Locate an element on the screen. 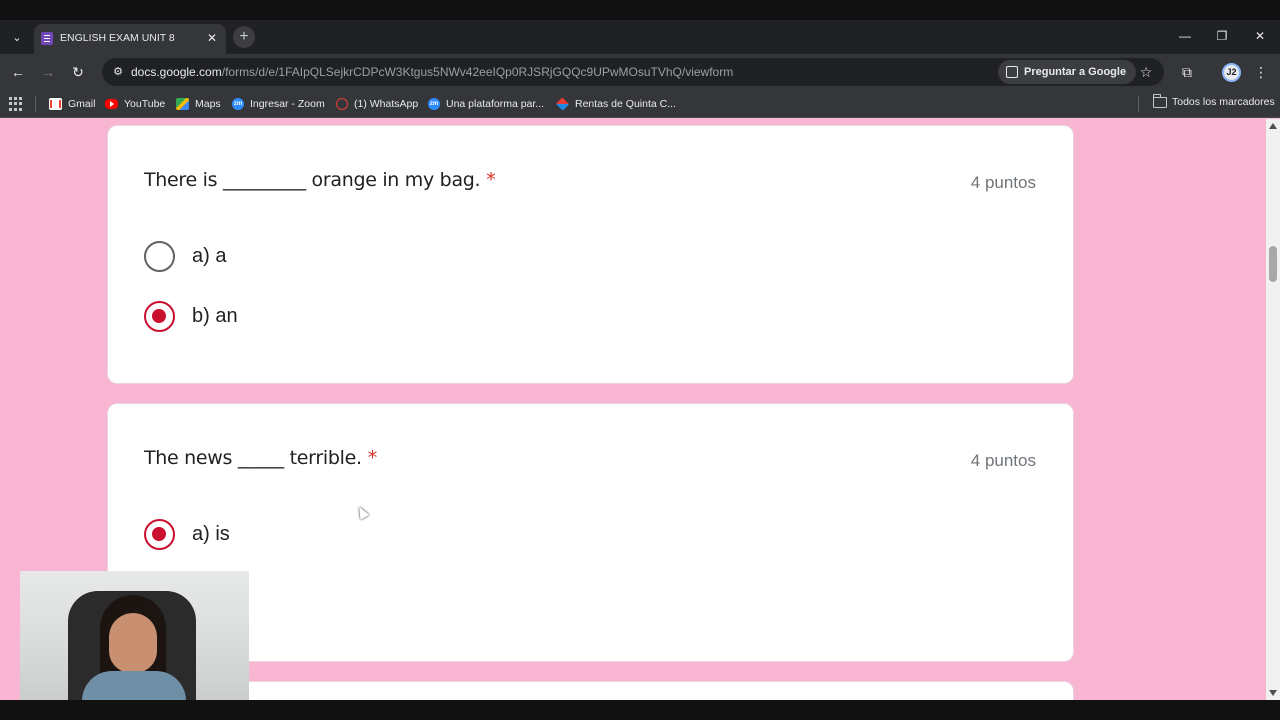  tab-strip: ⌄ ENGLISH EXAM UNIT 8 ✕ is located at coordinates (640, 37).